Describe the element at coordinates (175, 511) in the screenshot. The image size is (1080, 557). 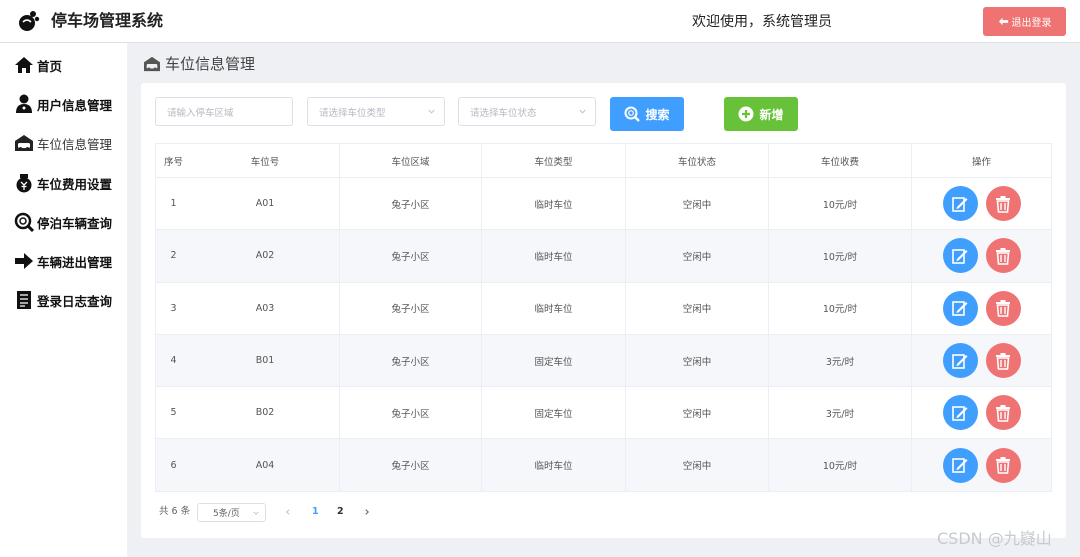
I see `pagination-total: 共 6 条` at that location.